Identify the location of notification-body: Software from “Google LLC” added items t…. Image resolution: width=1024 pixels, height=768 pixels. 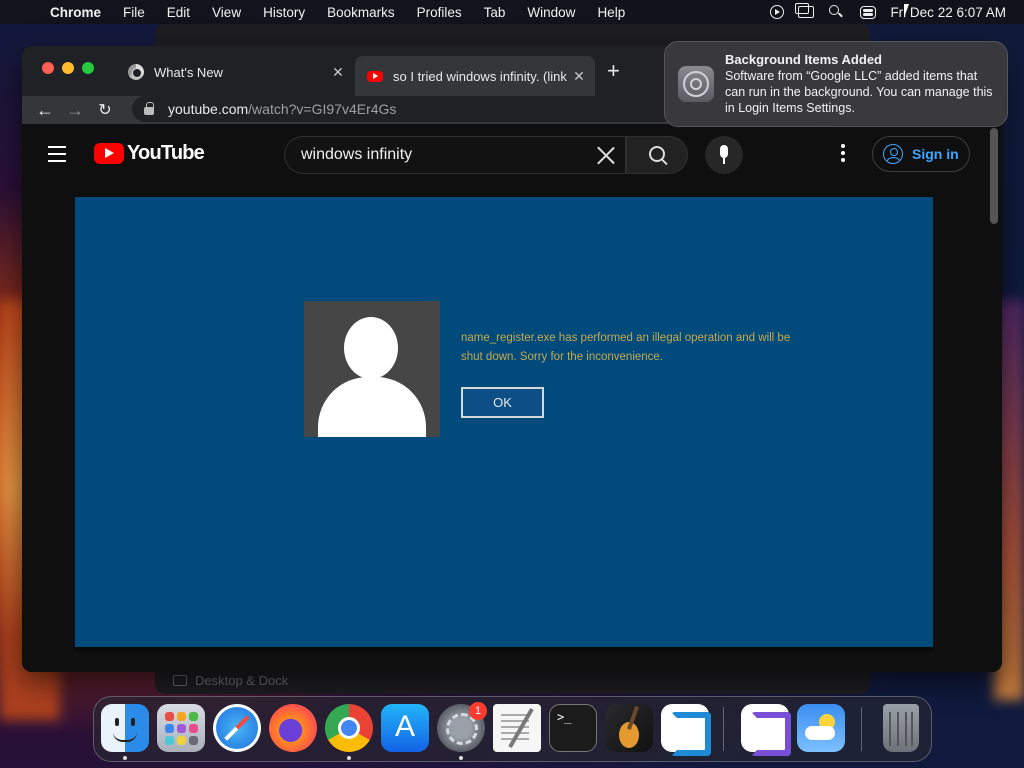
(859, 92).